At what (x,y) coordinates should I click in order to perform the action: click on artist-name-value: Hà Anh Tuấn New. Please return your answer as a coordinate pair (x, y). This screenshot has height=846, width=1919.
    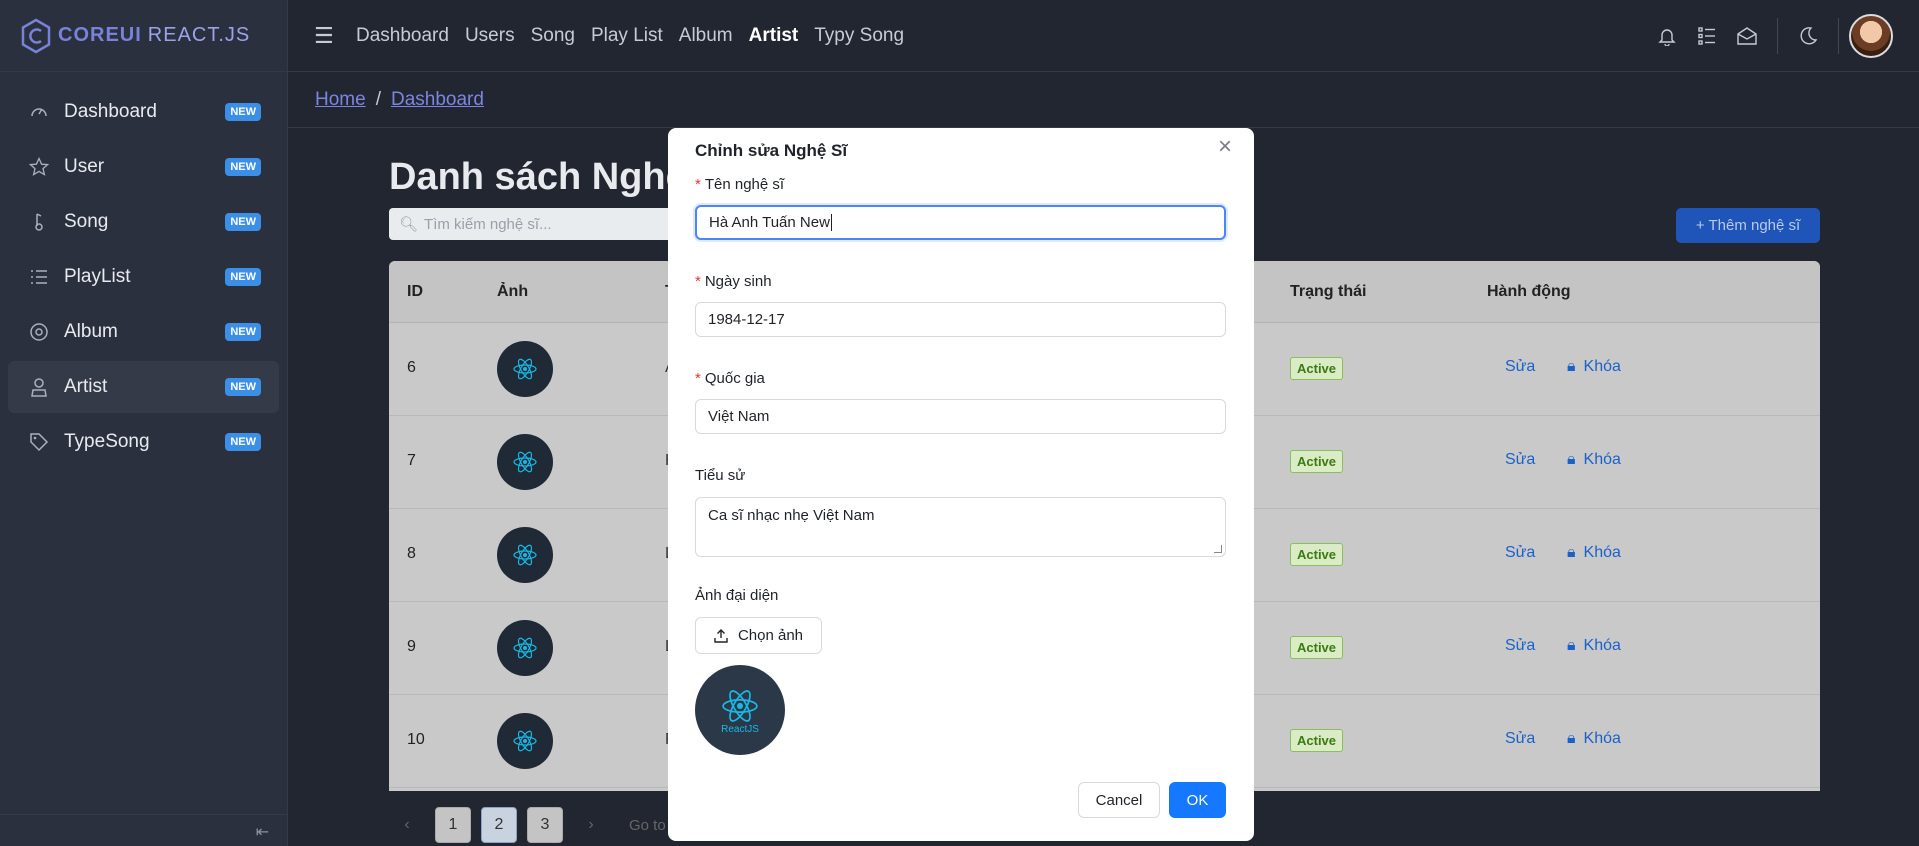
    Looking at the image, I should click on (769, 222).